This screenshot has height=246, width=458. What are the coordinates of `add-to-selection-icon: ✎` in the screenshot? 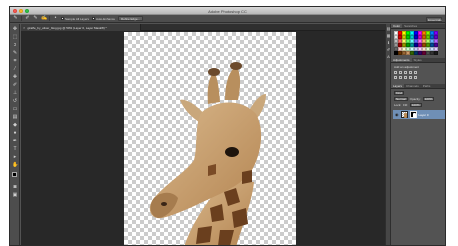 It's located at (35, 18).